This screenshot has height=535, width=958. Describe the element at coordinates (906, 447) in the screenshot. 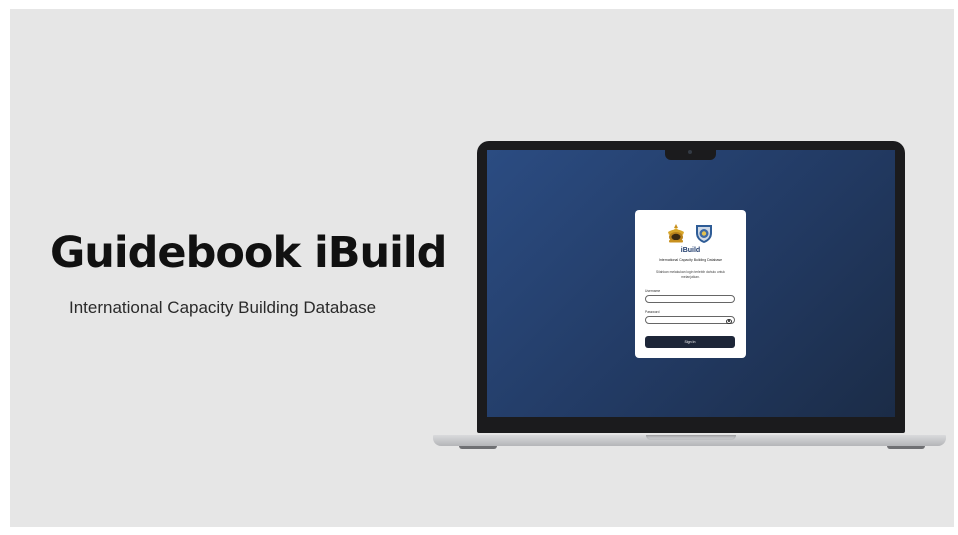

I see `laptop-foot-right` at that location.